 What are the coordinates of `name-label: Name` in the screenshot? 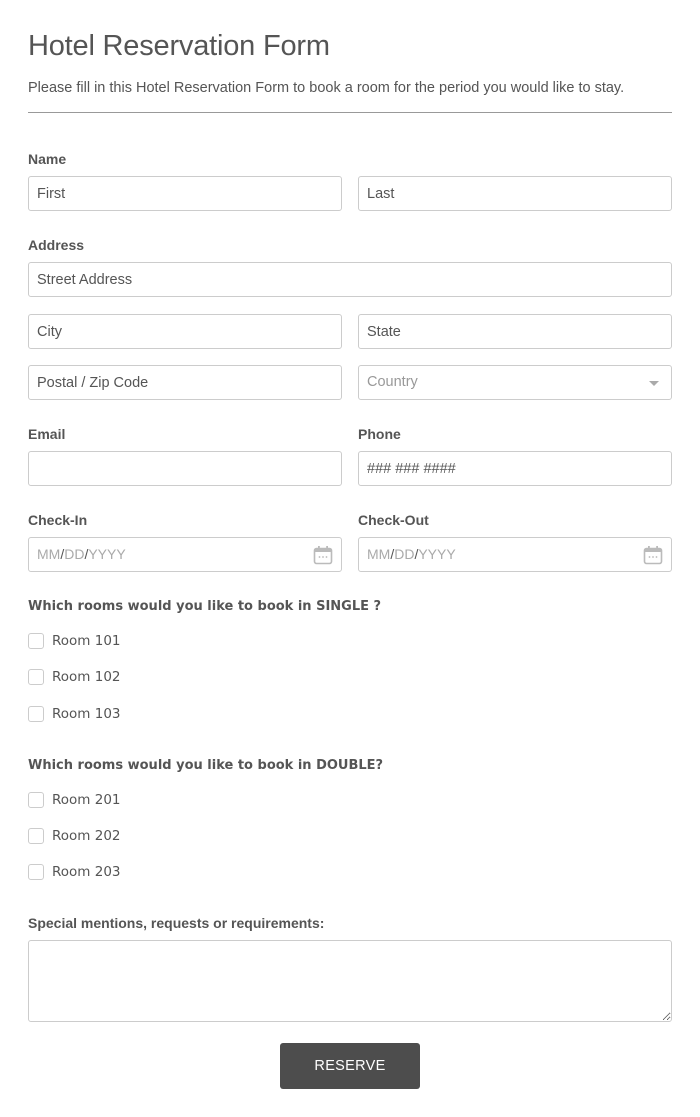 It's located at (47, 159).